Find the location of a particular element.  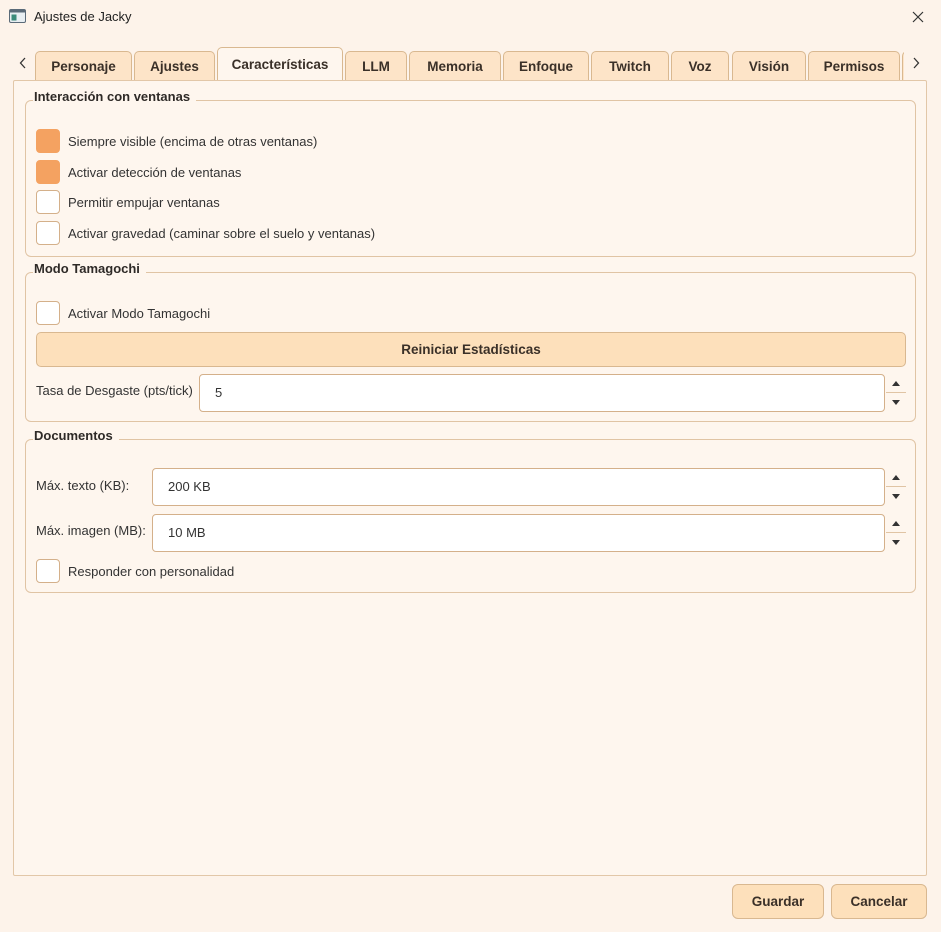

tab-voz: Voz is located at coordinates (700, 65).